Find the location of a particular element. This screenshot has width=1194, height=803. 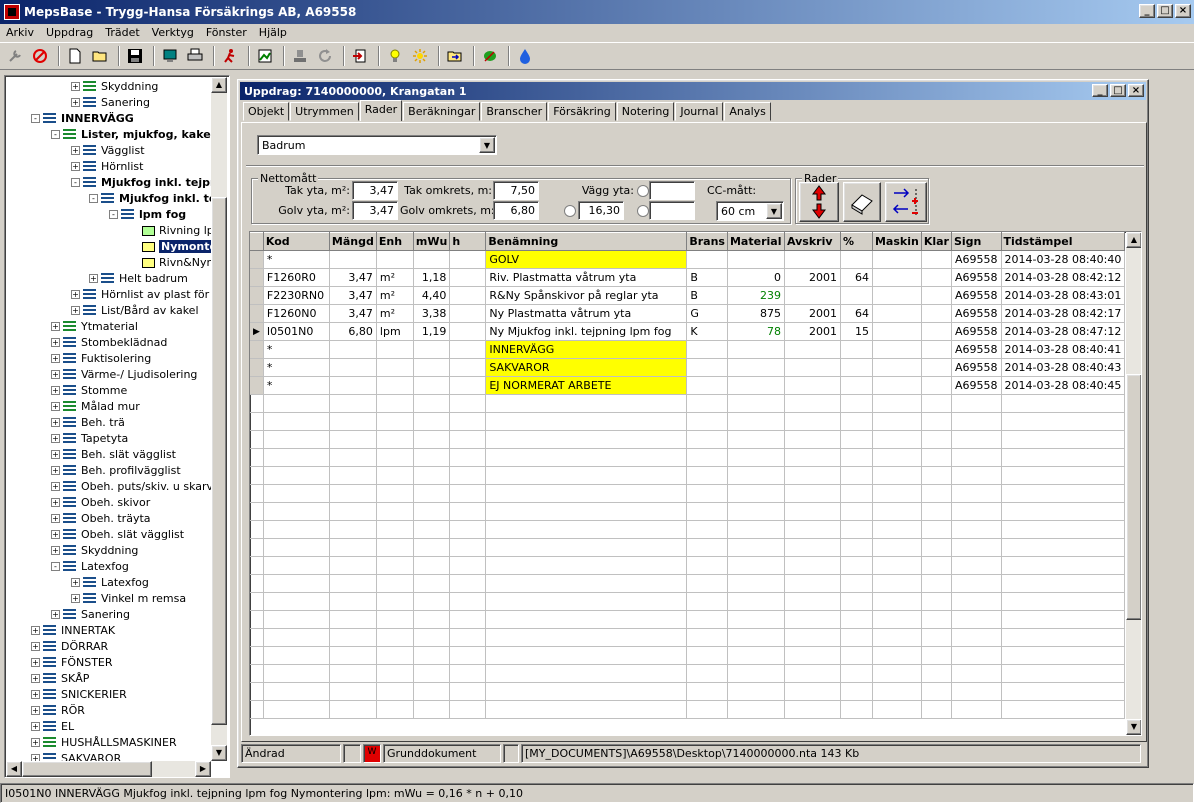

tree-item: + Obeh. träyta is located at coordinates (101, 518).